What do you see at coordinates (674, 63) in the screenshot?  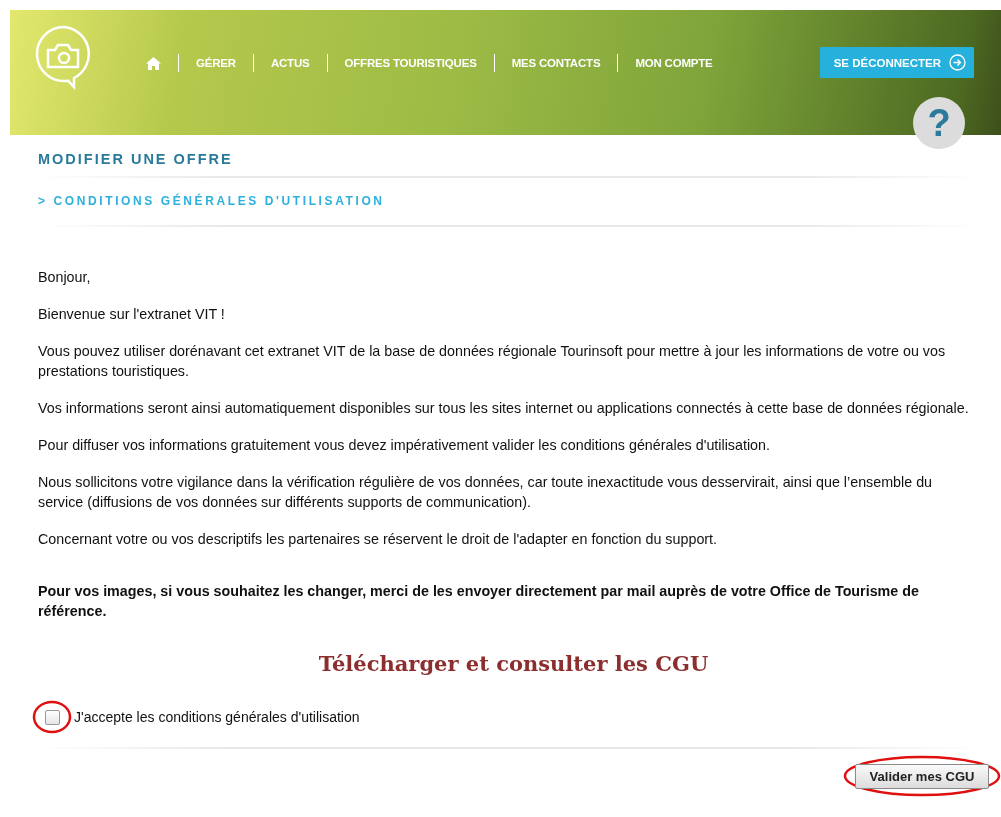 I see `nav-link: MON COMPTE` at bounding box center [674, 63].